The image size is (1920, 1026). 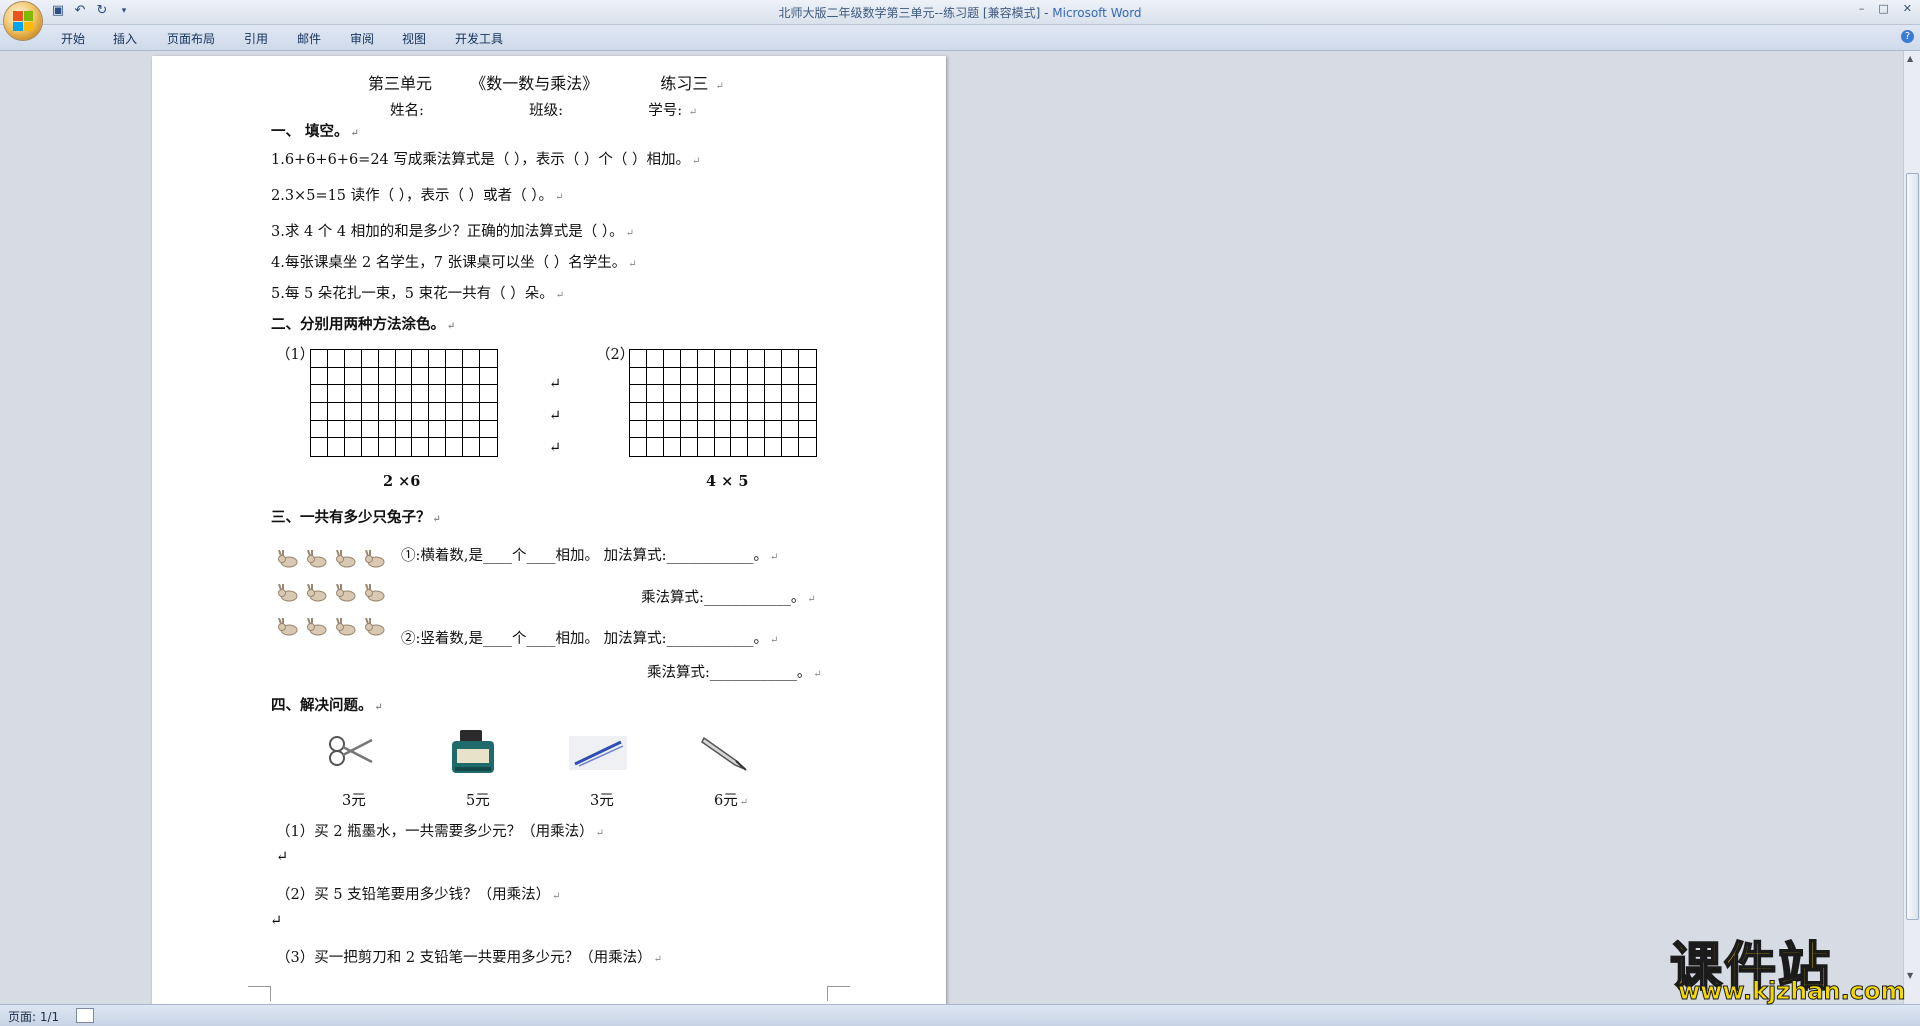 What do you see at coordinates (85, 1015) in the screenshot?
I see `language-icon` at bounding box center [85, 1015].